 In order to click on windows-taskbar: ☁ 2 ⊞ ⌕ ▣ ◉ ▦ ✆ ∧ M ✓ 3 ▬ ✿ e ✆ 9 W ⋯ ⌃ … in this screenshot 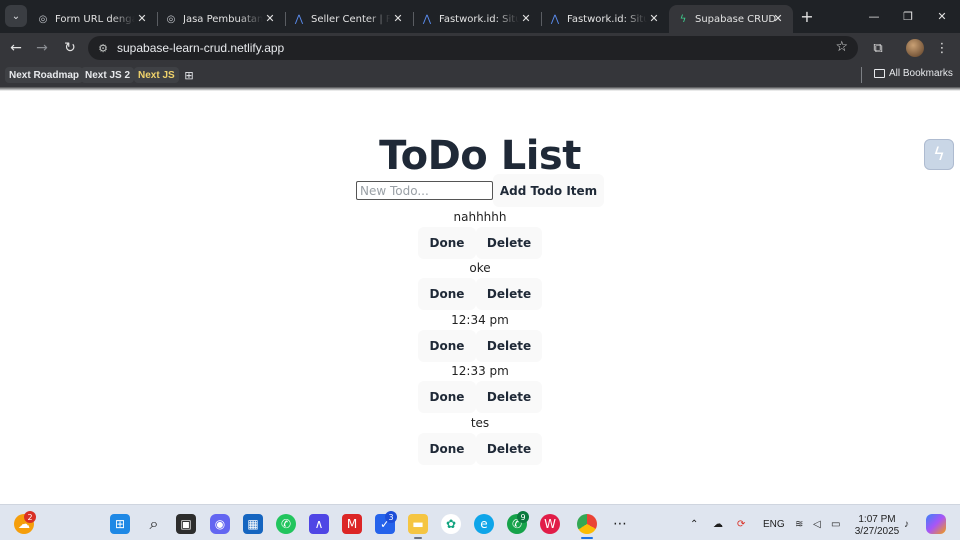, I will do `click(480, 522)`.